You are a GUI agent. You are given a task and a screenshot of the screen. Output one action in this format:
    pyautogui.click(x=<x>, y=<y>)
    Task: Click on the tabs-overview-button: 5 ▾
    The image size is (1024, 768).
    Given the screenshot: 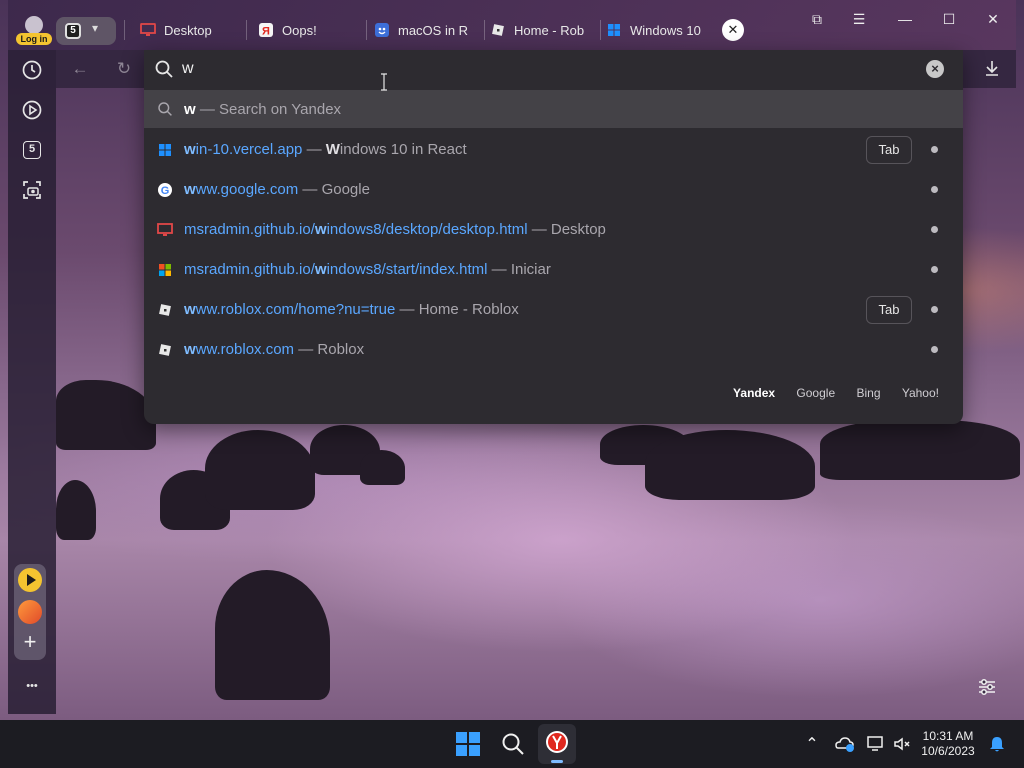 What is the action you would take?
    pyautogui.click(x=86, y=31)
    